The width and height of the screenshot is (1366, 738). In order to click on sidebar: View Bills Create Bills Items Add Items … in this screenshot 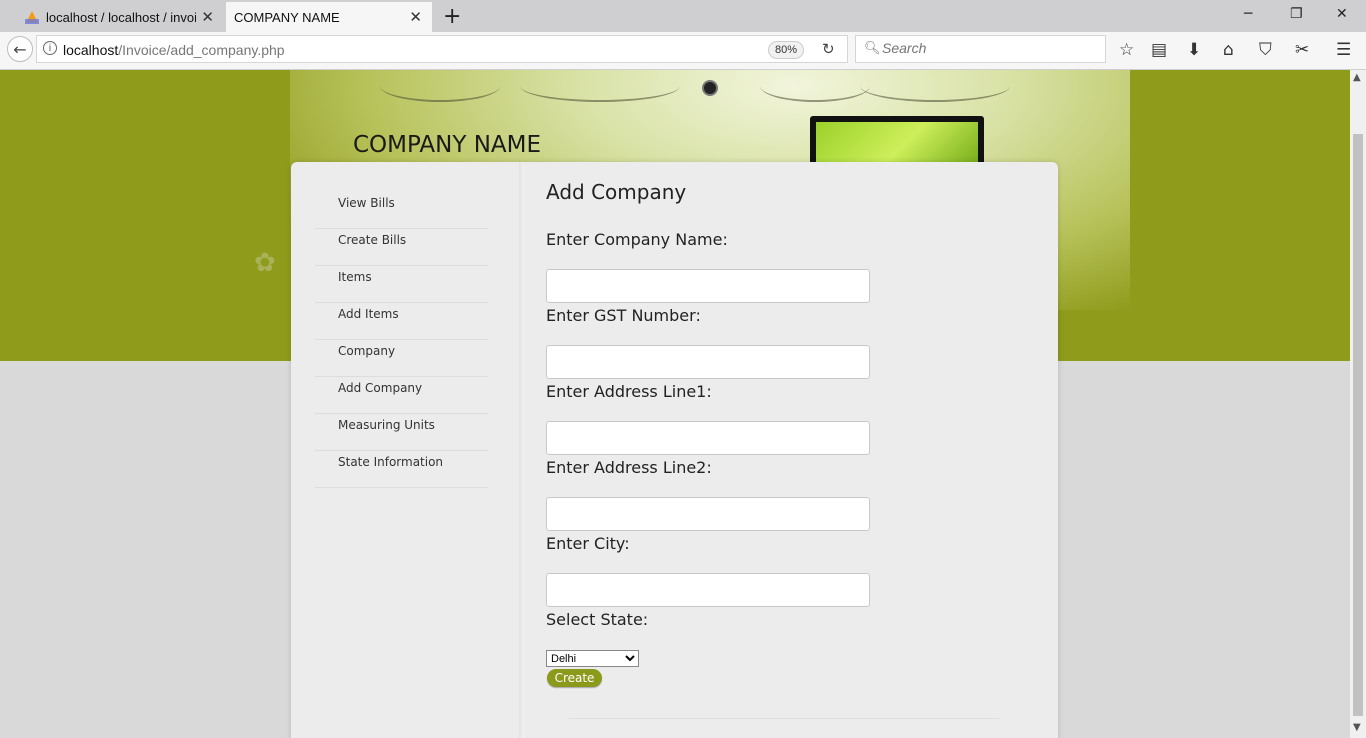, I will do `click(401, 340)`.